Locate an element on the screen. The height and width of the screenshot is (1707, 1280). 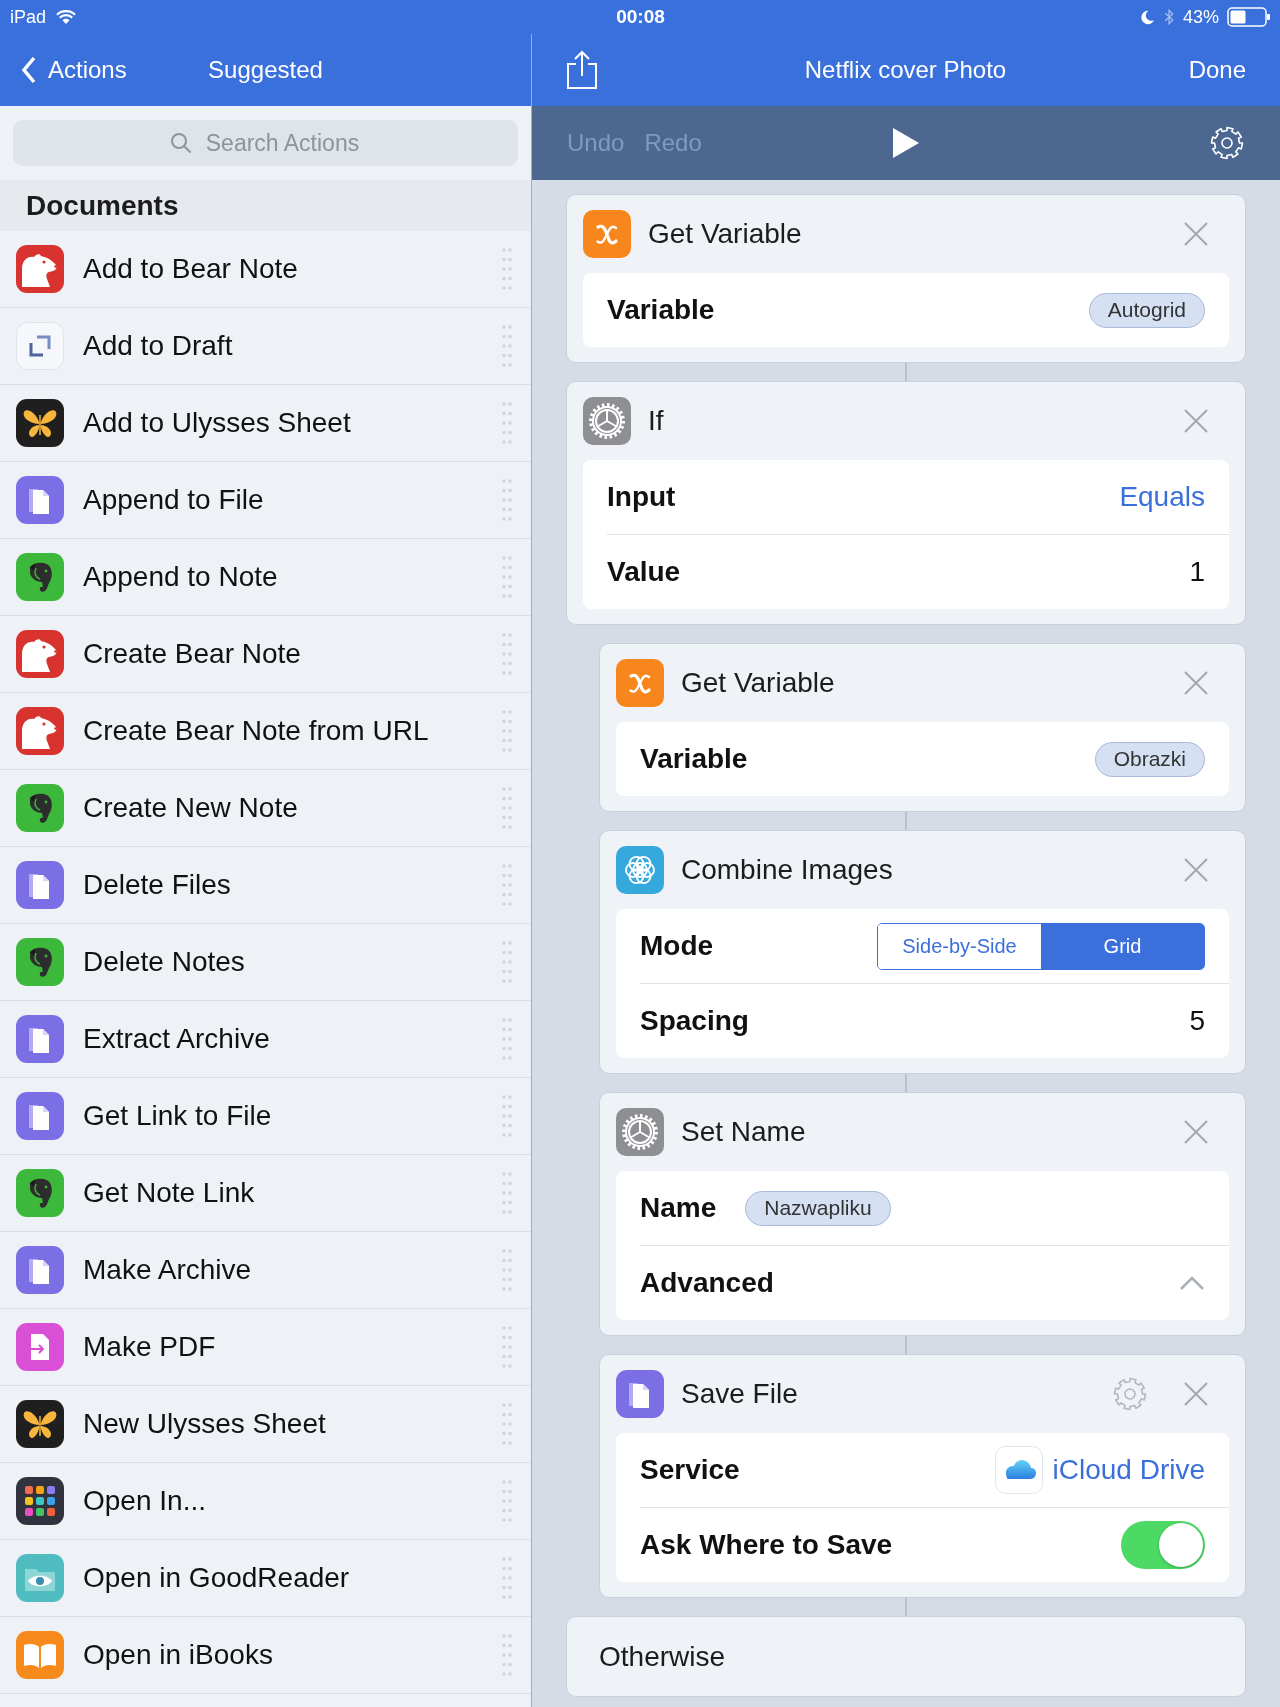
action-list-item: Make Archive is located at coordinates (265, 1270).